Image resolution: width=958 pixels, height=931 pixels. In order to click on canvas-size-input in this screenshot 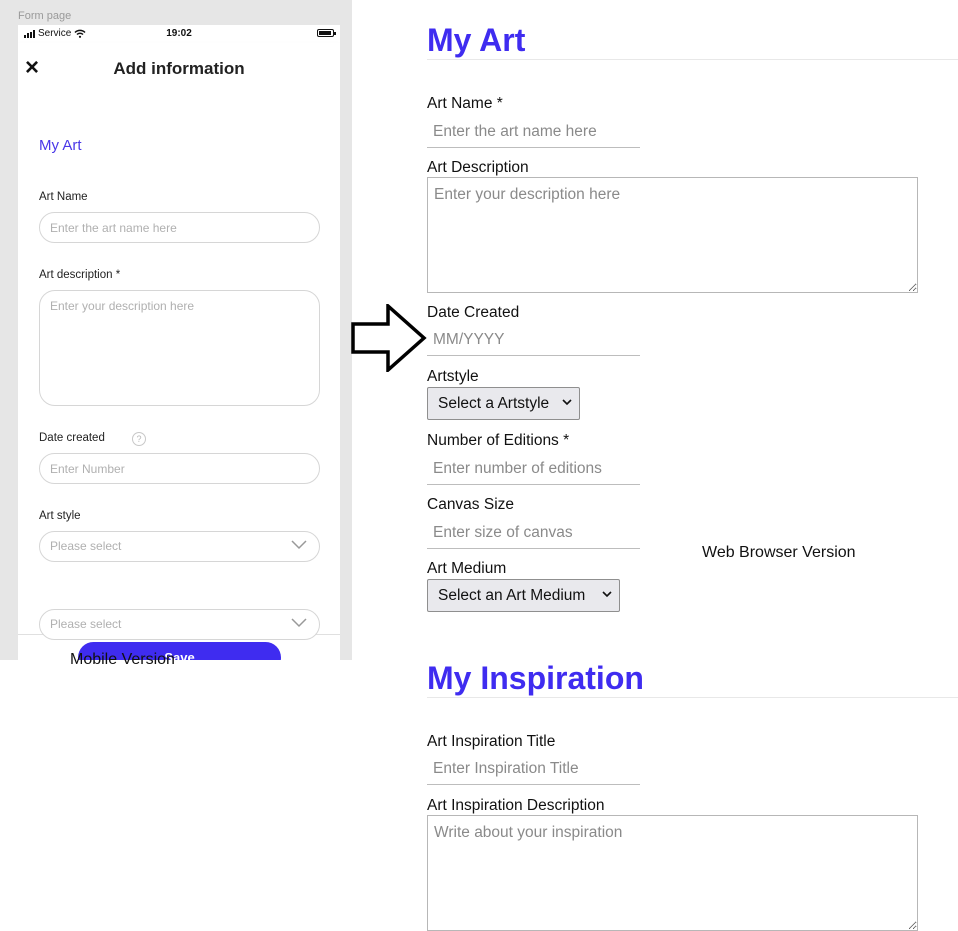, I will do `click(533, 533)`.